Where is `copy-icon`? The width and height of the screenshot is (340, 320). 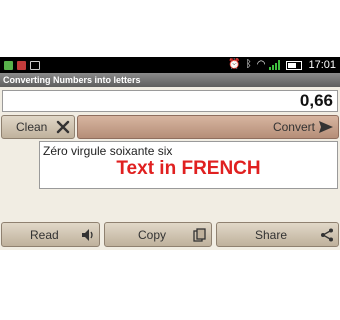
copy-icon is located at coordinates (200, 234).